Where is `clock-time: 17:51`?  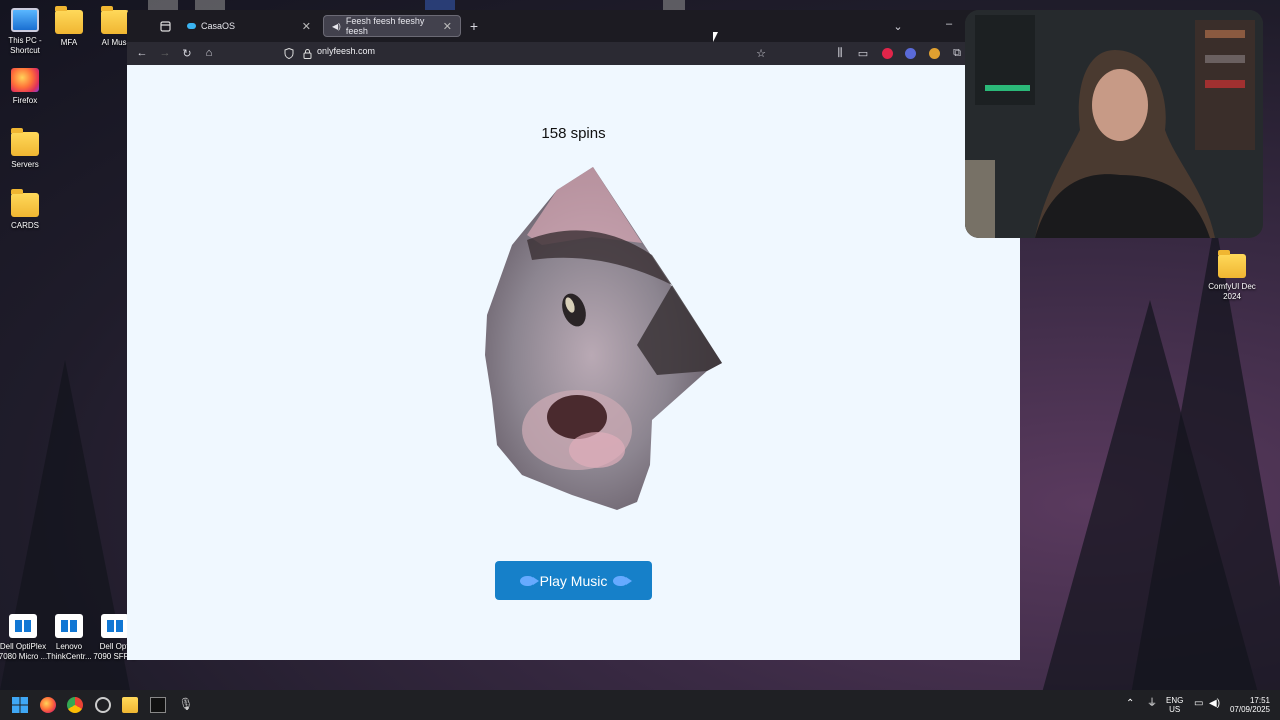 clock-time: 17:51 is located at coordinates (1259, 700).